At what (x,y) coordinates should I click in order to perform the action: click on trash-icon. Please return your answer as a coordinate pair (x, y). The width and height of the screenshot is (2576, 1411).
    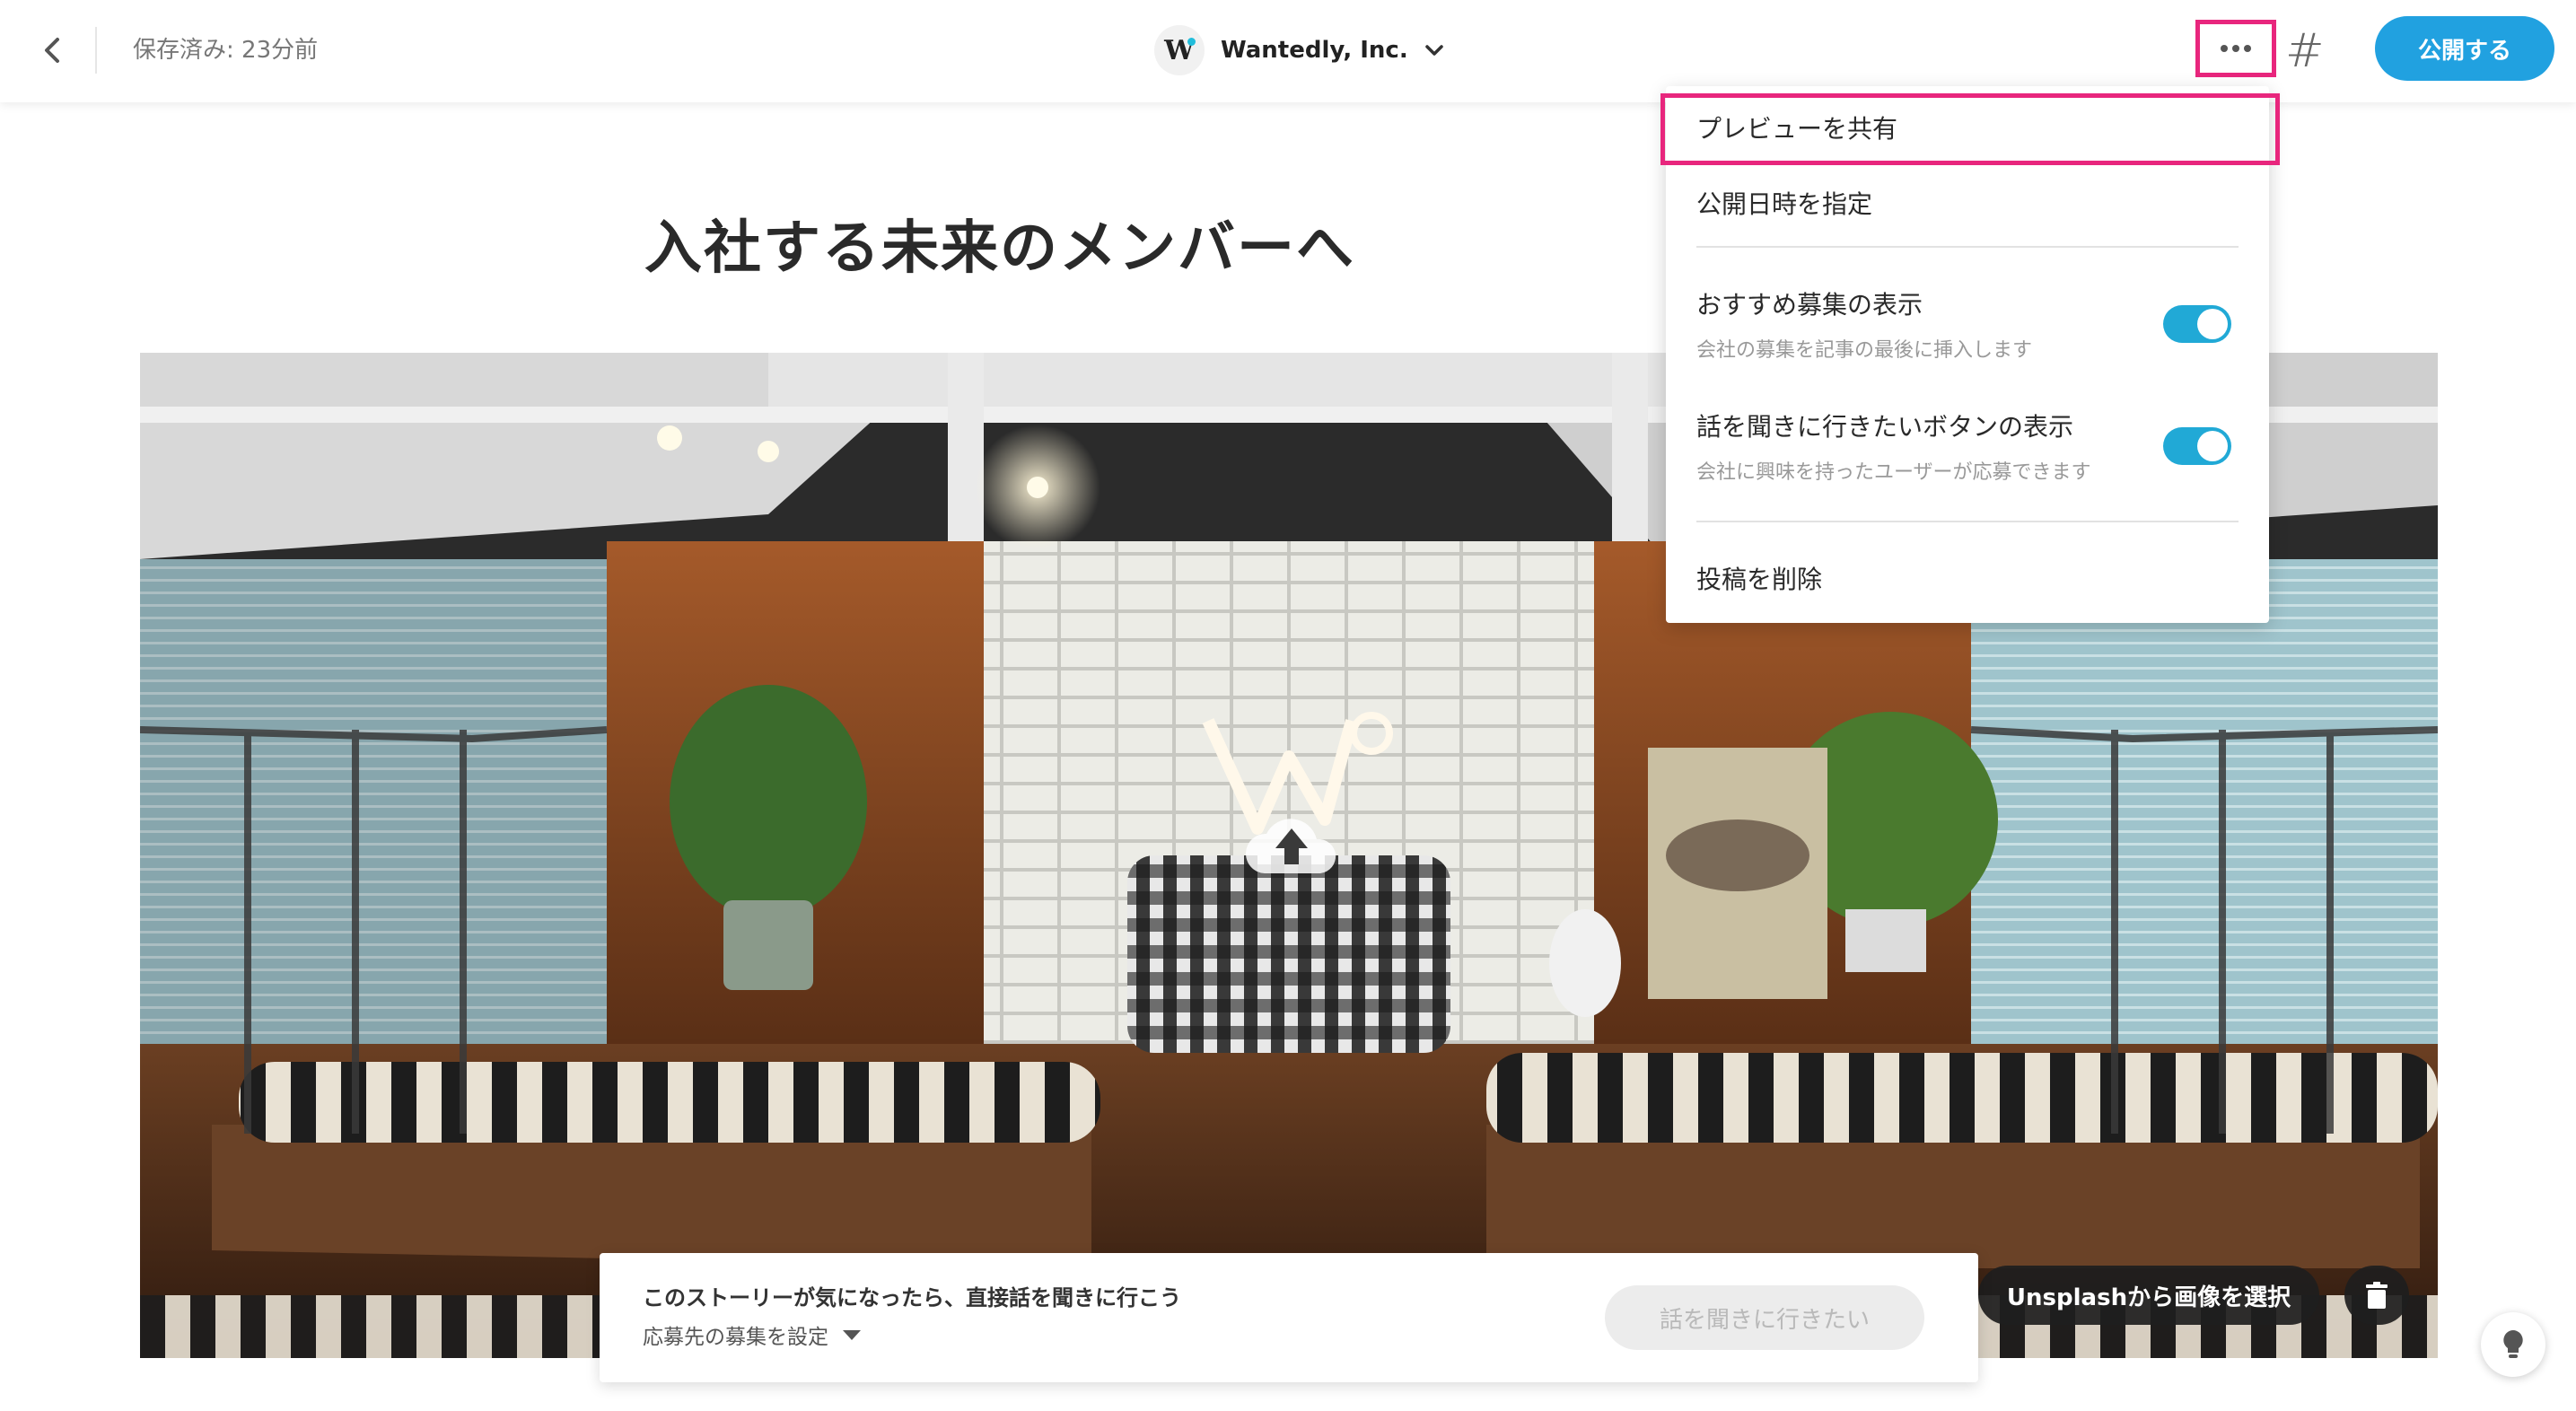
    Looking at the image, I should click on (2377, 1295).